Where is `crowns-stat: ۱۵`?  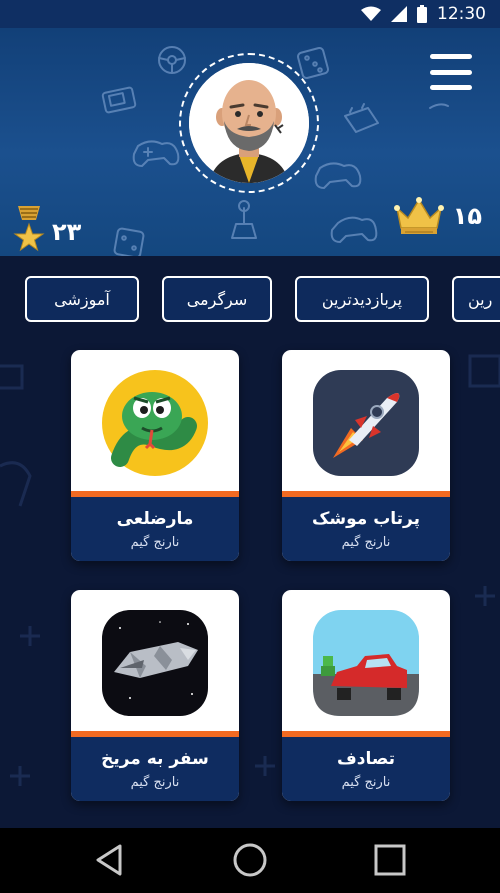 crowns-stat: ۱۵ is located at coordinates (437, 216).